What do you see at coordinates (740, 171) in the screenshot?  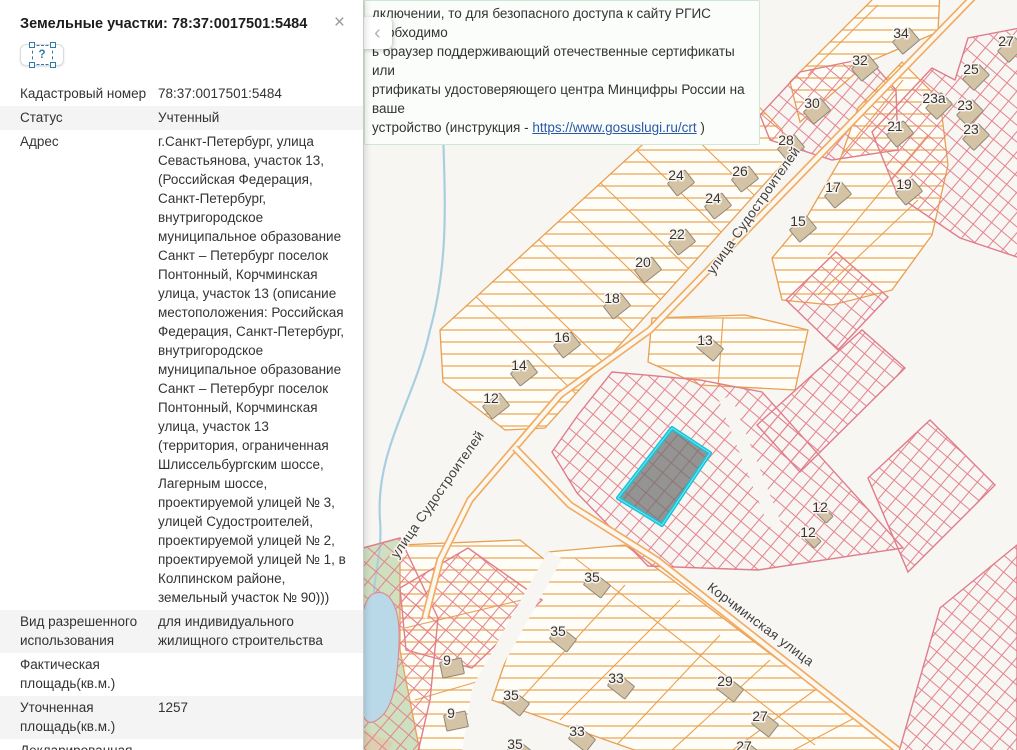 I see `parcel-number: 26` at bounding box center [740, 171].